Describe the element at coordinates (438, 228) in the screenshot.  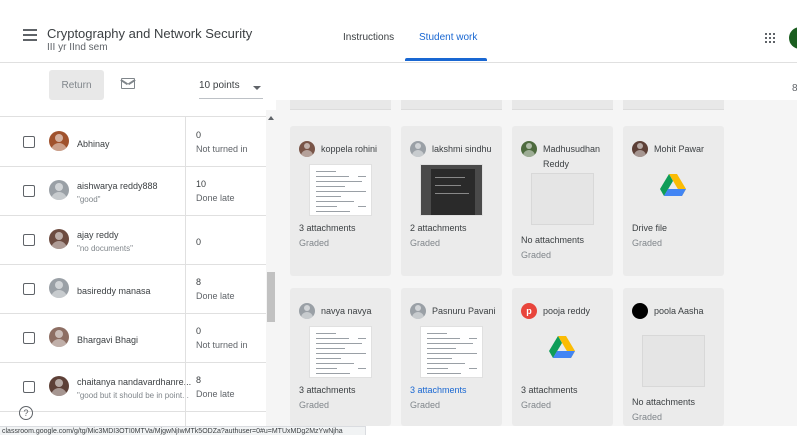
I see `attachment-count: 2 attachments` at that location.